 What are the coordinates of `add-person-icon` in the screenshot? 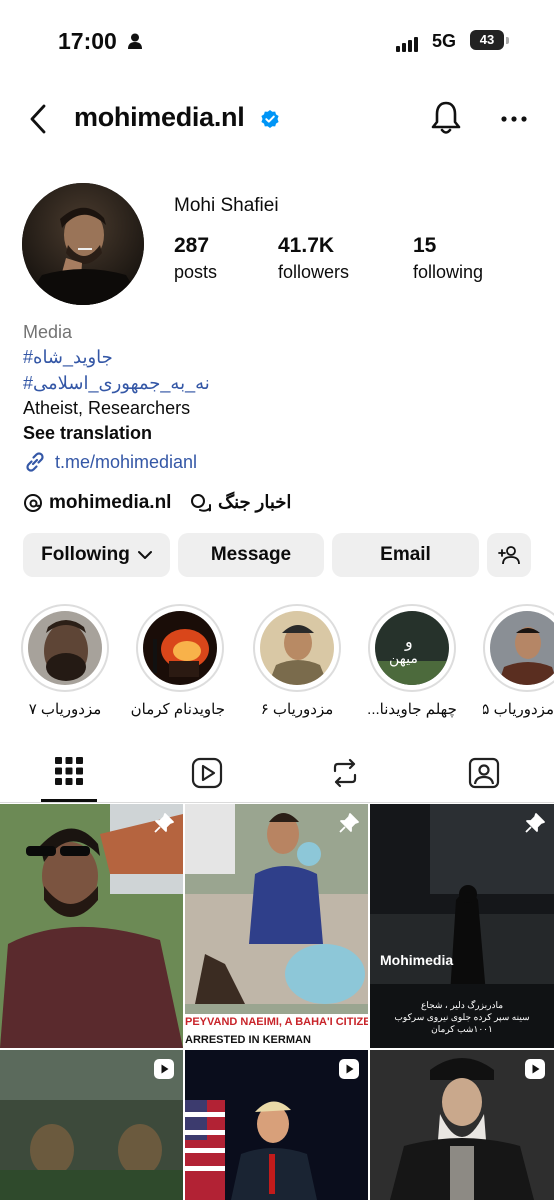 It's located at (509, 555).